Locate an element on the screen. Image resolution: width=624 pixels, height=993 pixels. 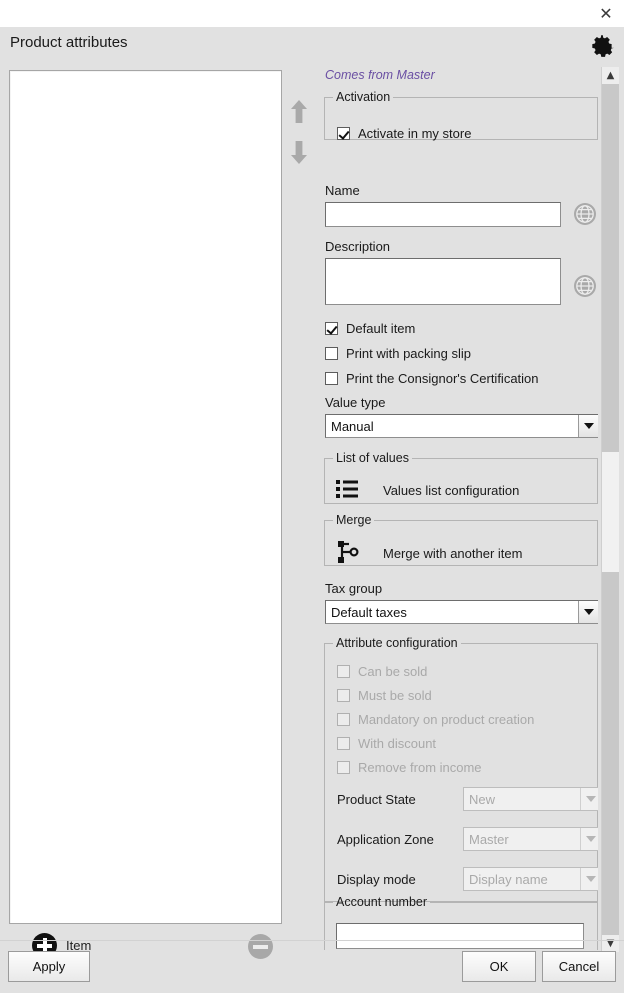
product-state-value: New is located at coordinates (482, 799).